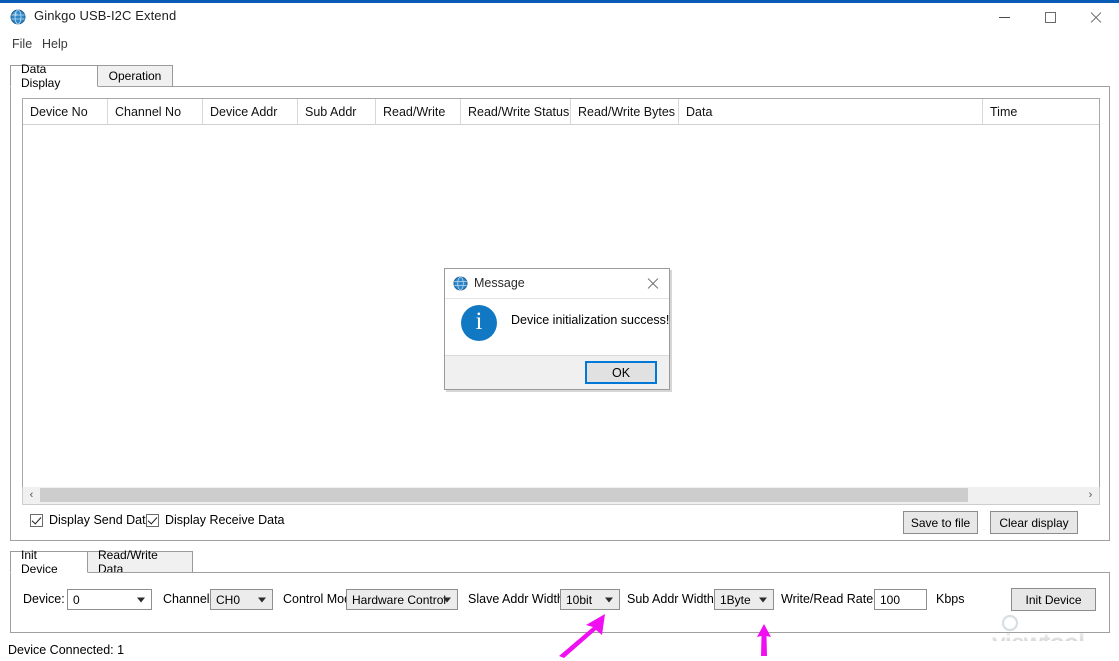  What do you see at coordinates (105, 15) in the screenshot?
I see `window-title: Ginkgo USB-I2C Extend` at bounding box center [105, 15].